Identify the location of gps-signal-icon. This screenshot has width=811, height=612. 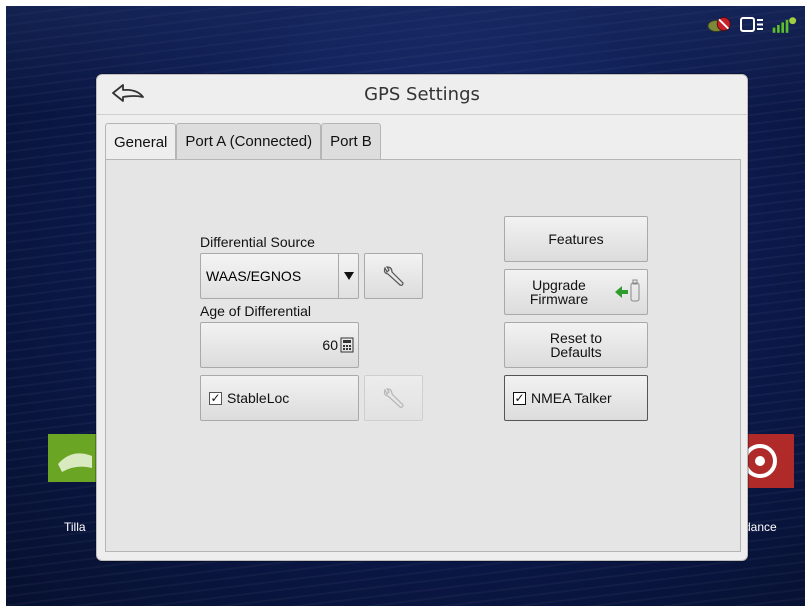
(784, 25).